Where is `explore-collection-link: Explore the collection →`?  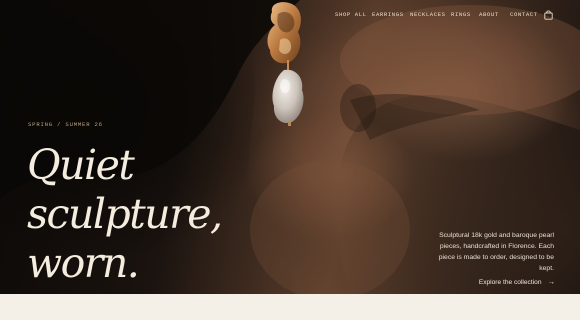
explore-collection-link: Explore the collection → is located at coordinates (517, 281).